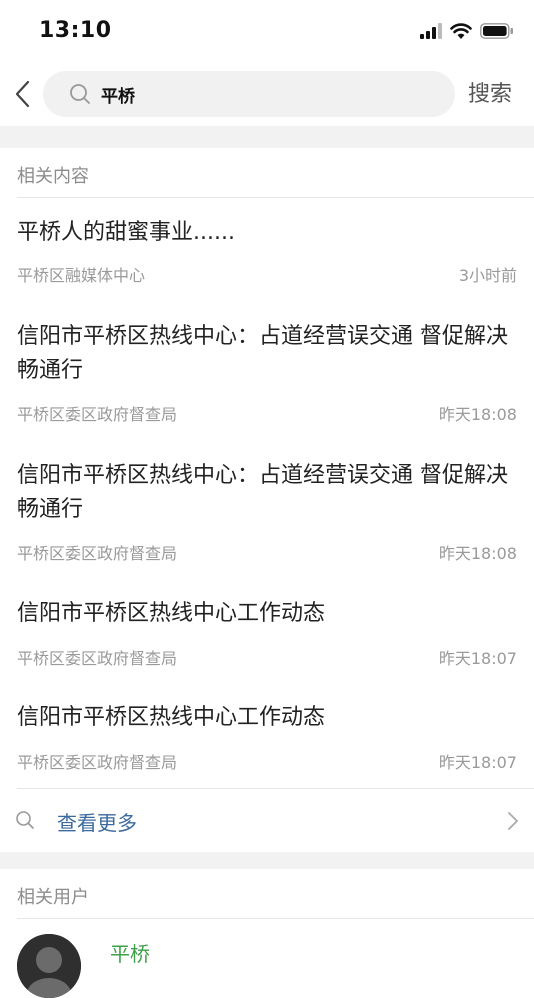 The image size is (534, 998). What do you see at coordinates (49, 966) in the screenshot?
I see `avatar` at bounding box center [49, 966].